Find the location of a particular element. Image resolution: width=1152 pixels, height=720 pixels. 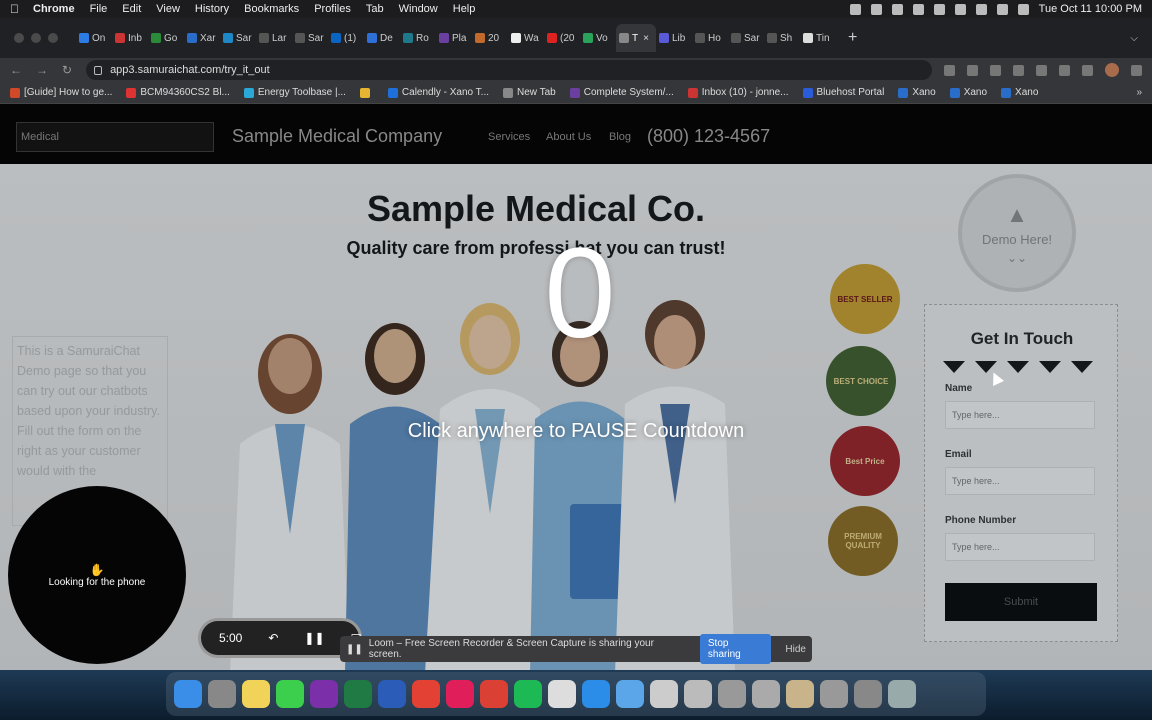

menu-app-name: Chrome is located at coordinates (54, 9).